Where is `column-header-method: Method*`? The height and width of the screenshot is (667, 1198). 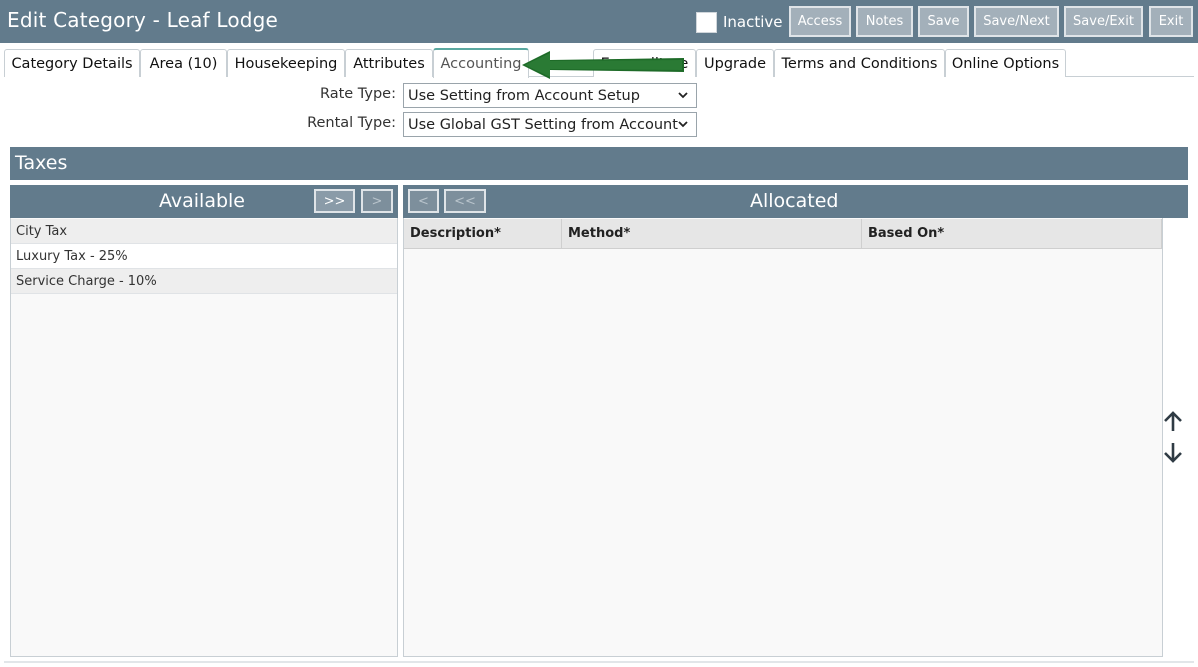
column-header-method: Method* is located at coordinates (712, 234).